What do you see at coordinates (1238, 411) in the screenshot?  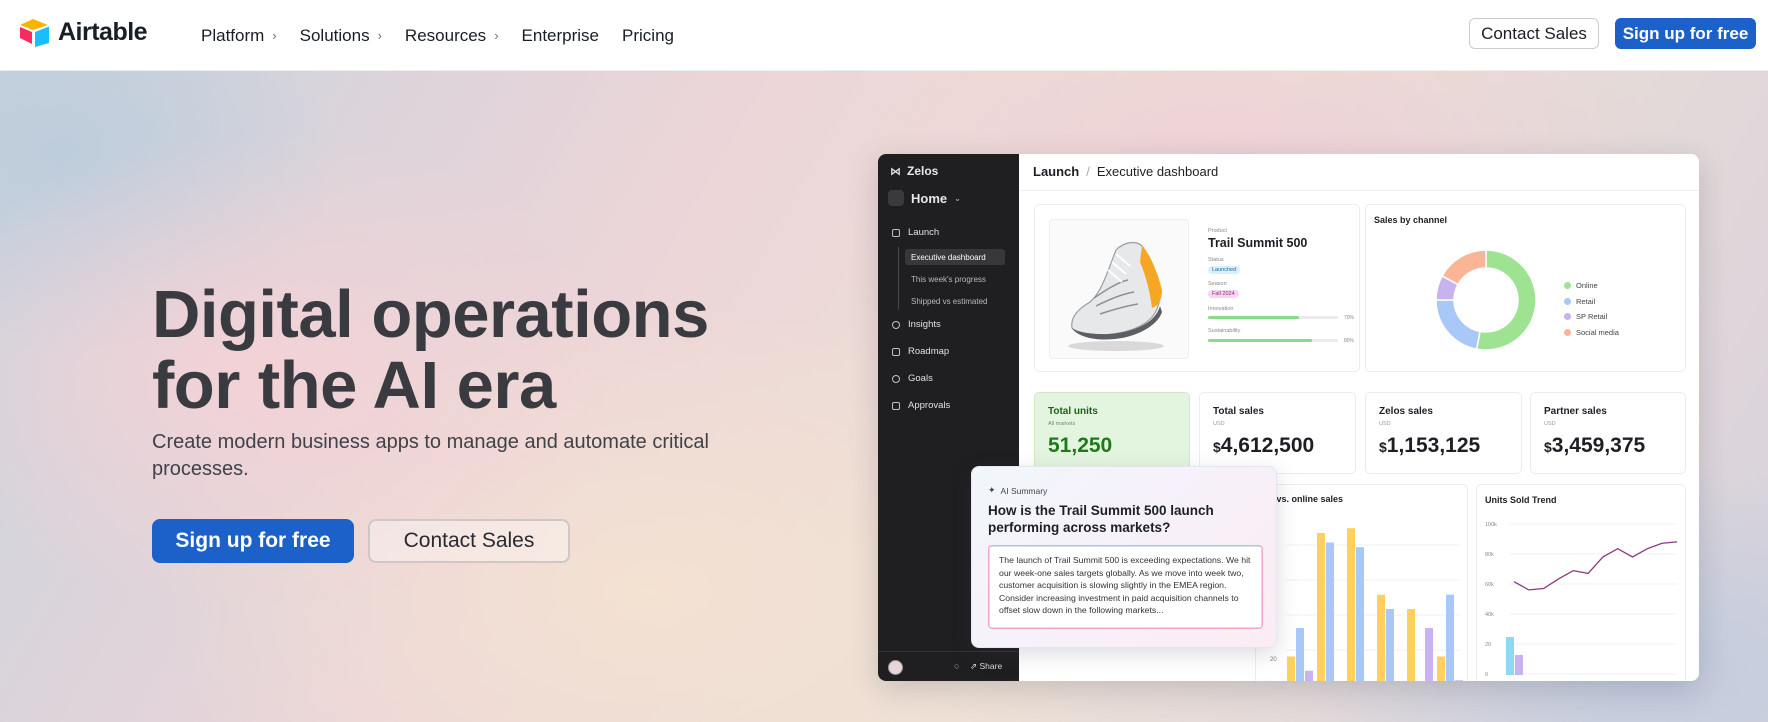 I see `metric-title: Total sales` at bounding box center [1238, 411].